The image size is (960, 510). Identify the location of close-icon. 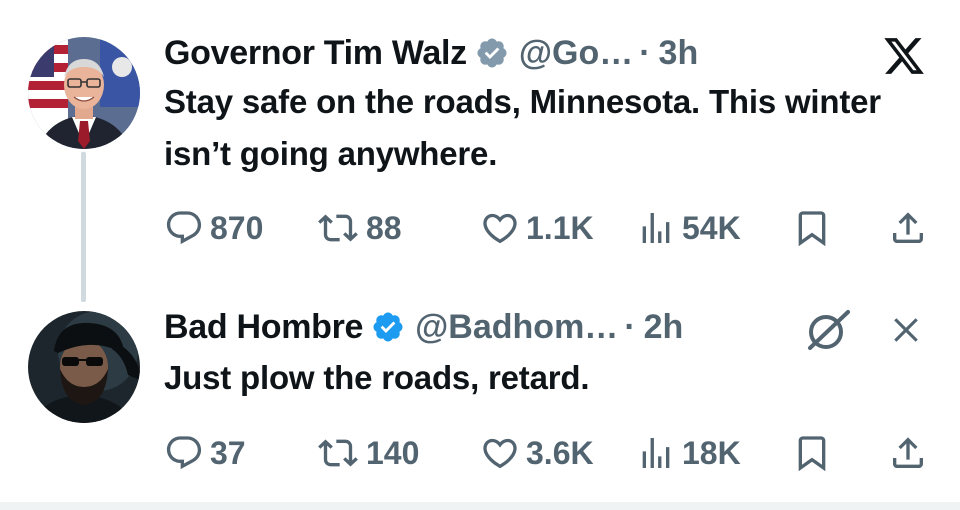
(906, 330).